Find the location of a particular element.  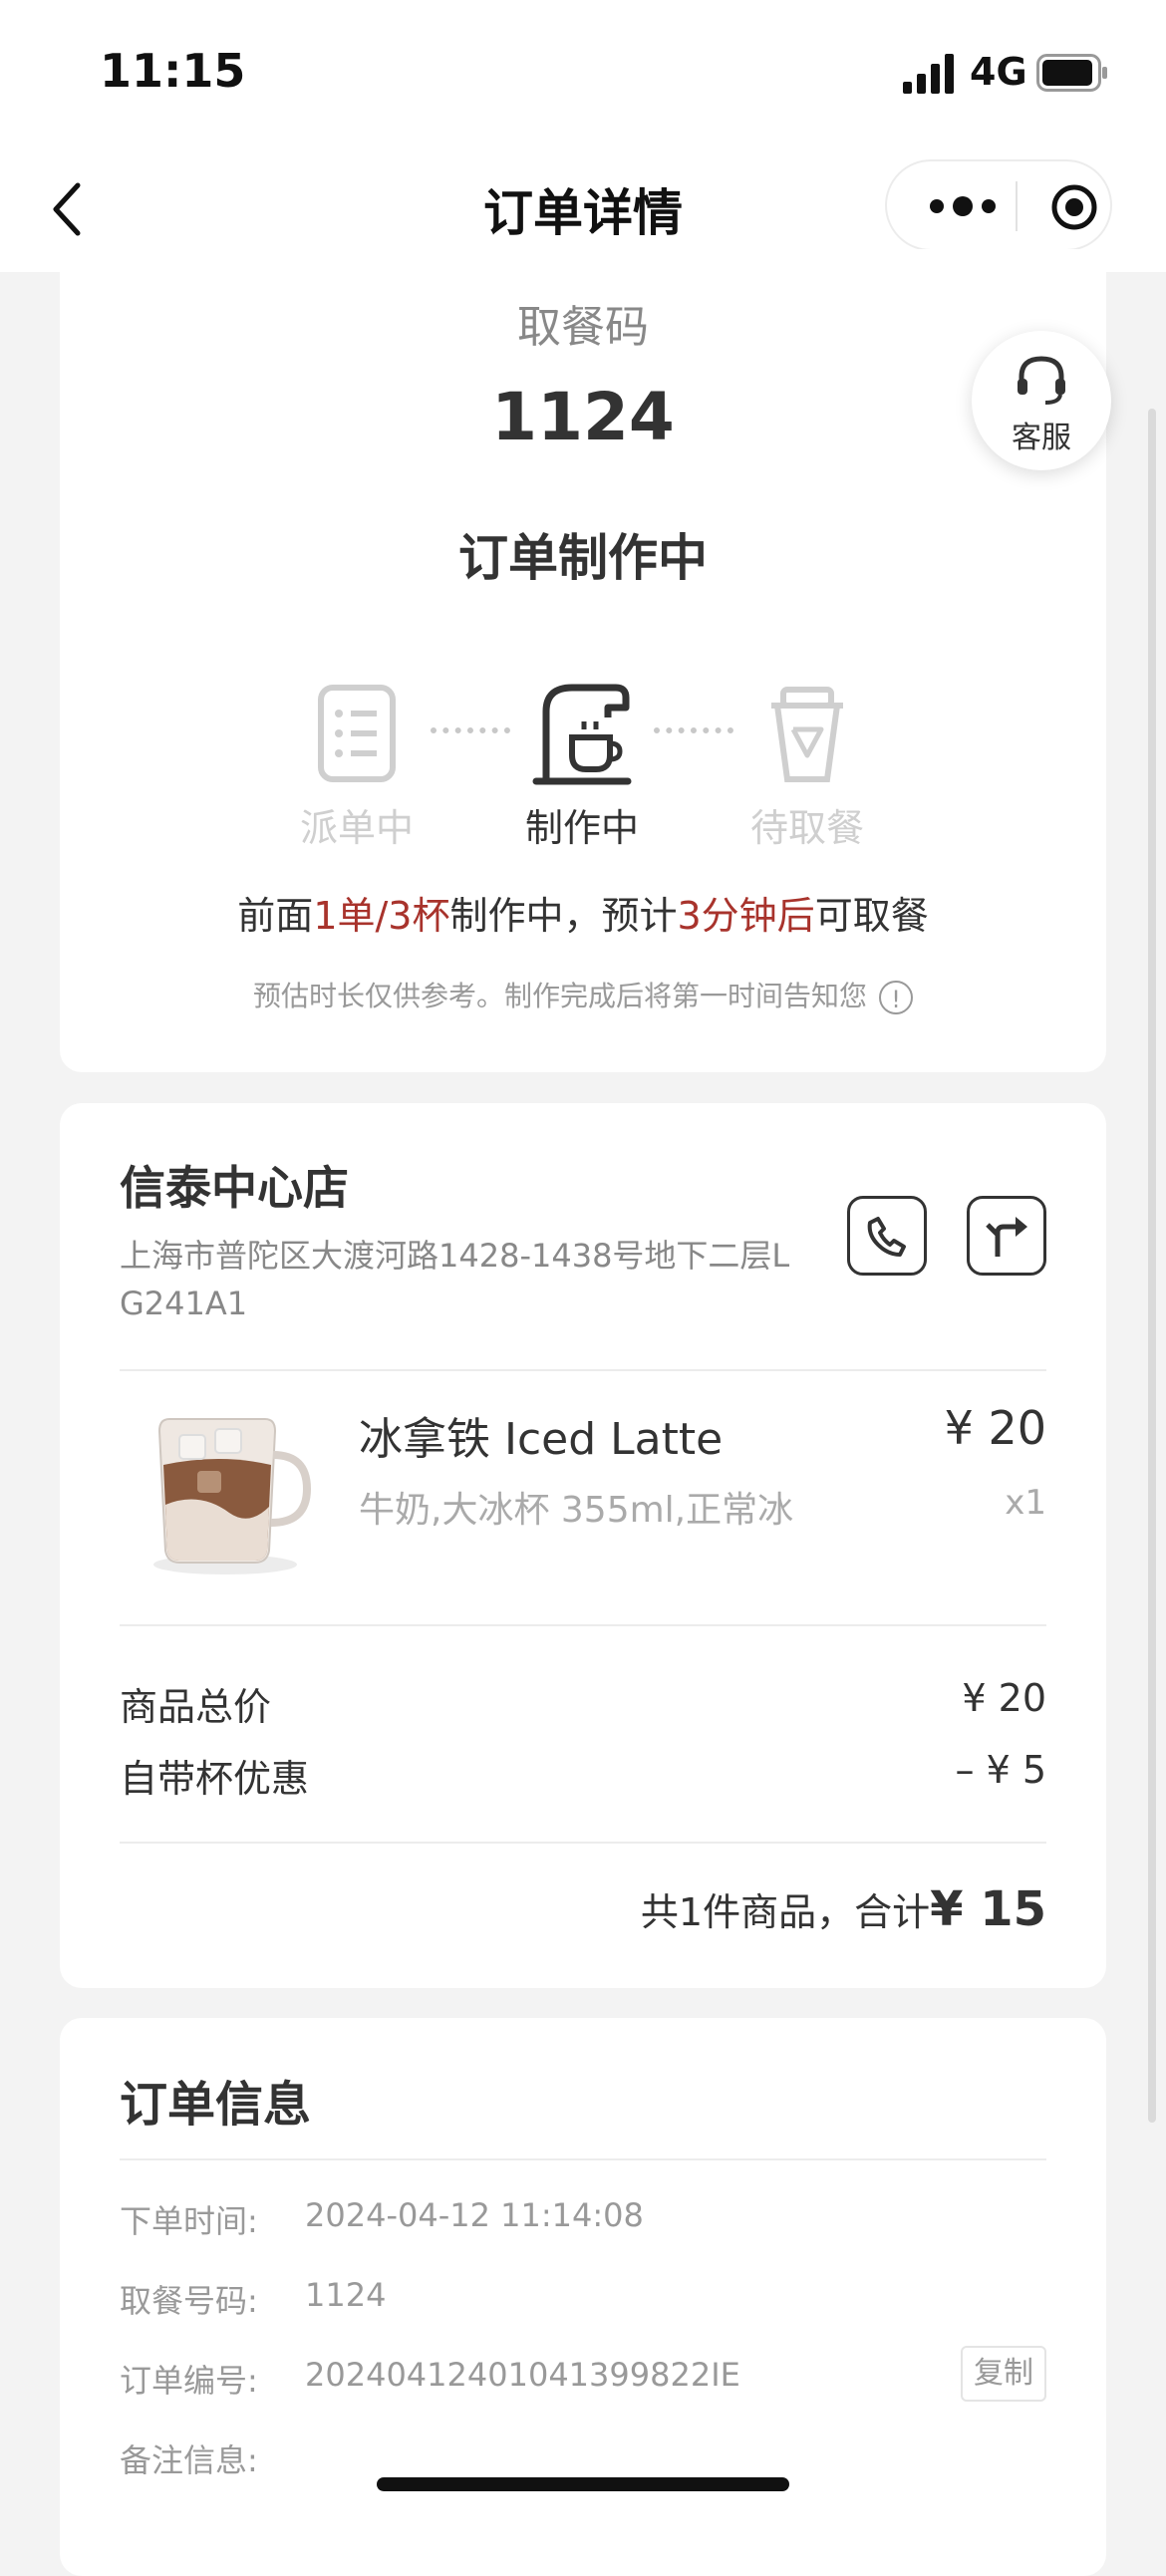

queue-middle: 制作中，预计 is located at coordinates (563, 916).